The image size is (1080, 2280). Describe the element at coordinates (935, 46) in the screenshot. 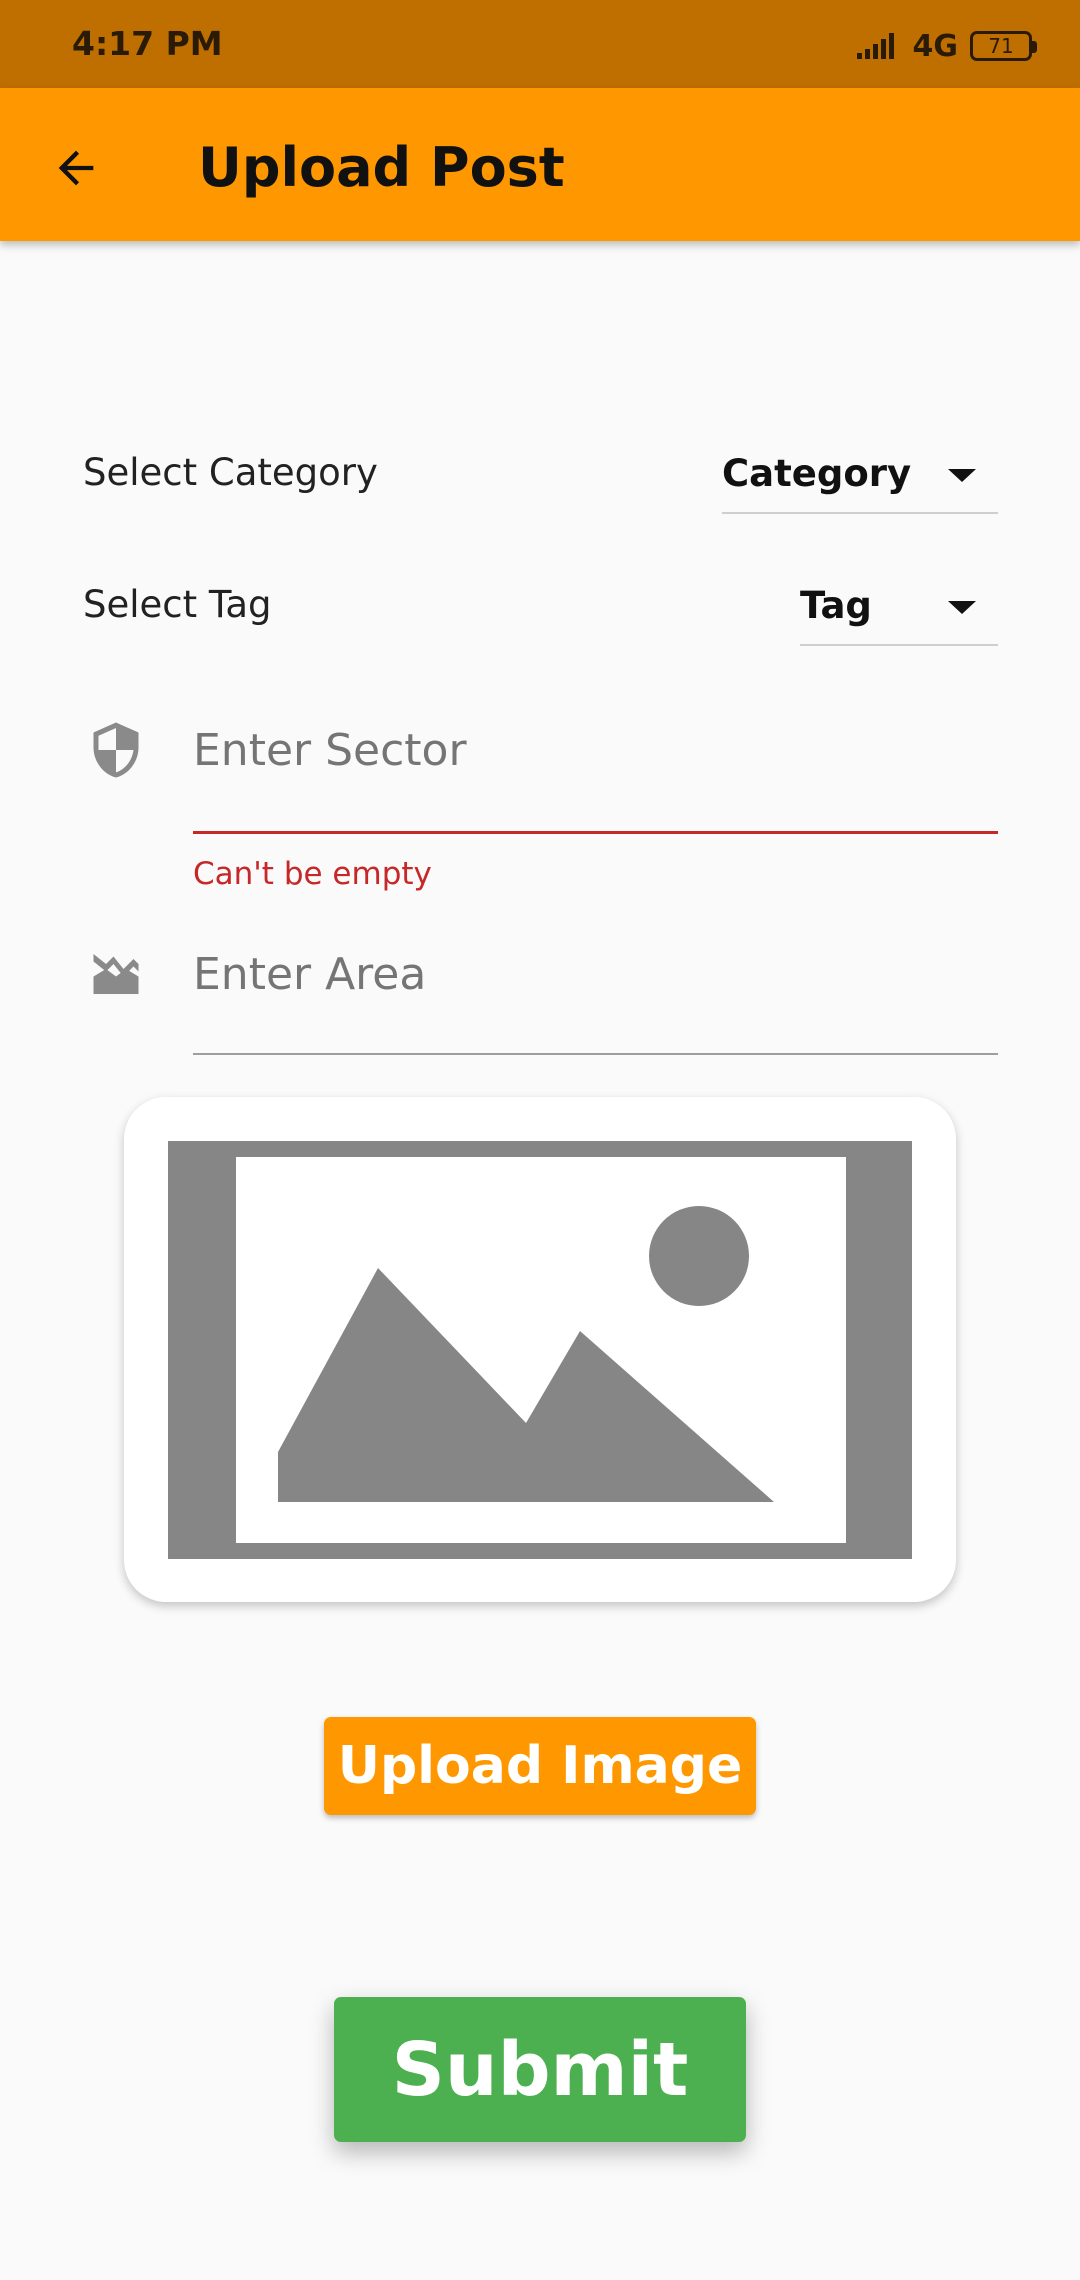

I see `network-type: 4G` at that location.